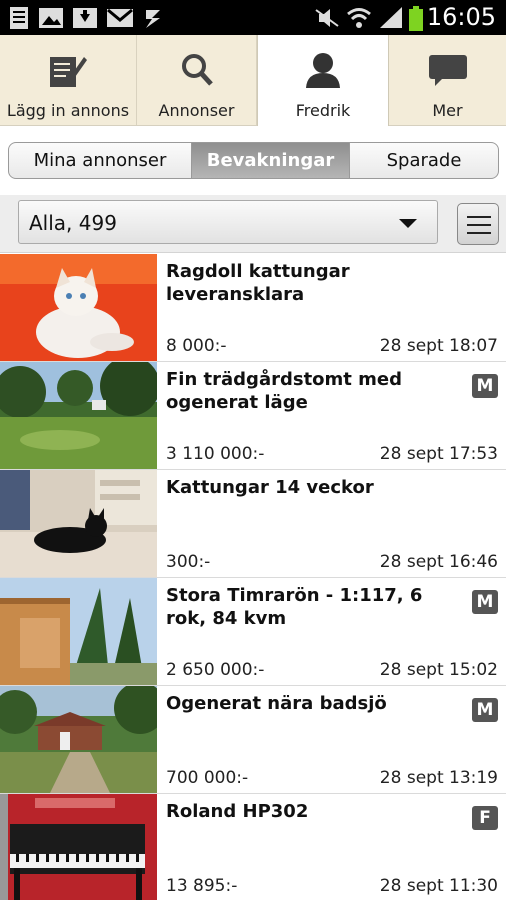 The height and width of the screenshot is (900, 506). Describe the element at coordinates (408, 223) in the screenshot. I see `chevron-down-icon` at that location.